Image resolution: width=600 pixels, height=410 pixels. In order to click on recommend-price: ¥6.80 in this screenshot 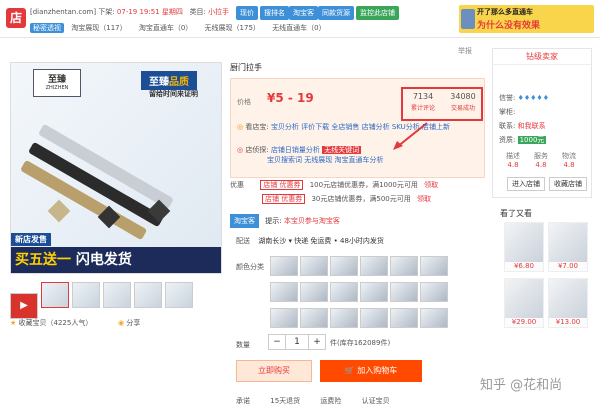, I will do `click(524, 266)`.